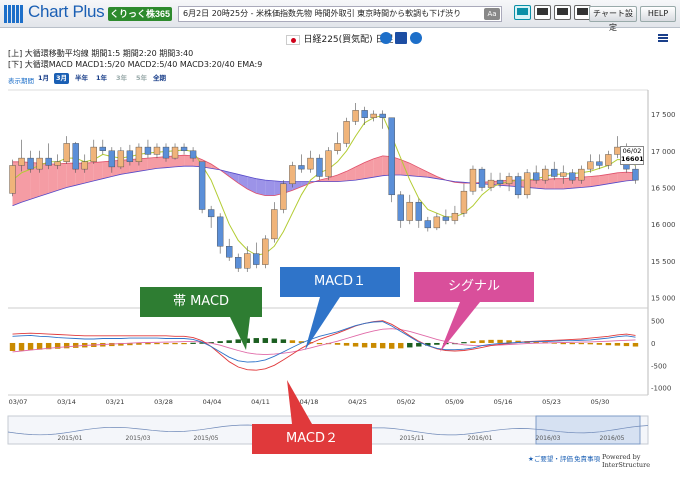 The width and height of the screenshot is (680, 484). Describe the element at coordinates (66, 402) in the screenshot. I see `date-tick-label: 03/14` at that location.